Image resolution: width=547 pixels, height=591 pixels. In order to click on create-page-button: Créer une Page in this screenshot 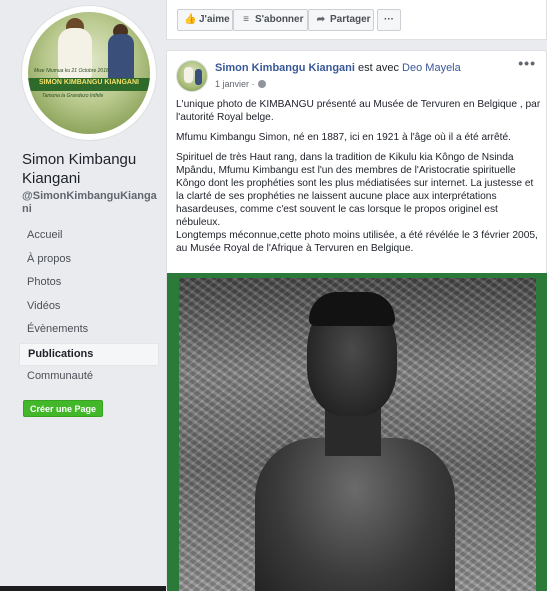, I will do `click(63, 408)`.